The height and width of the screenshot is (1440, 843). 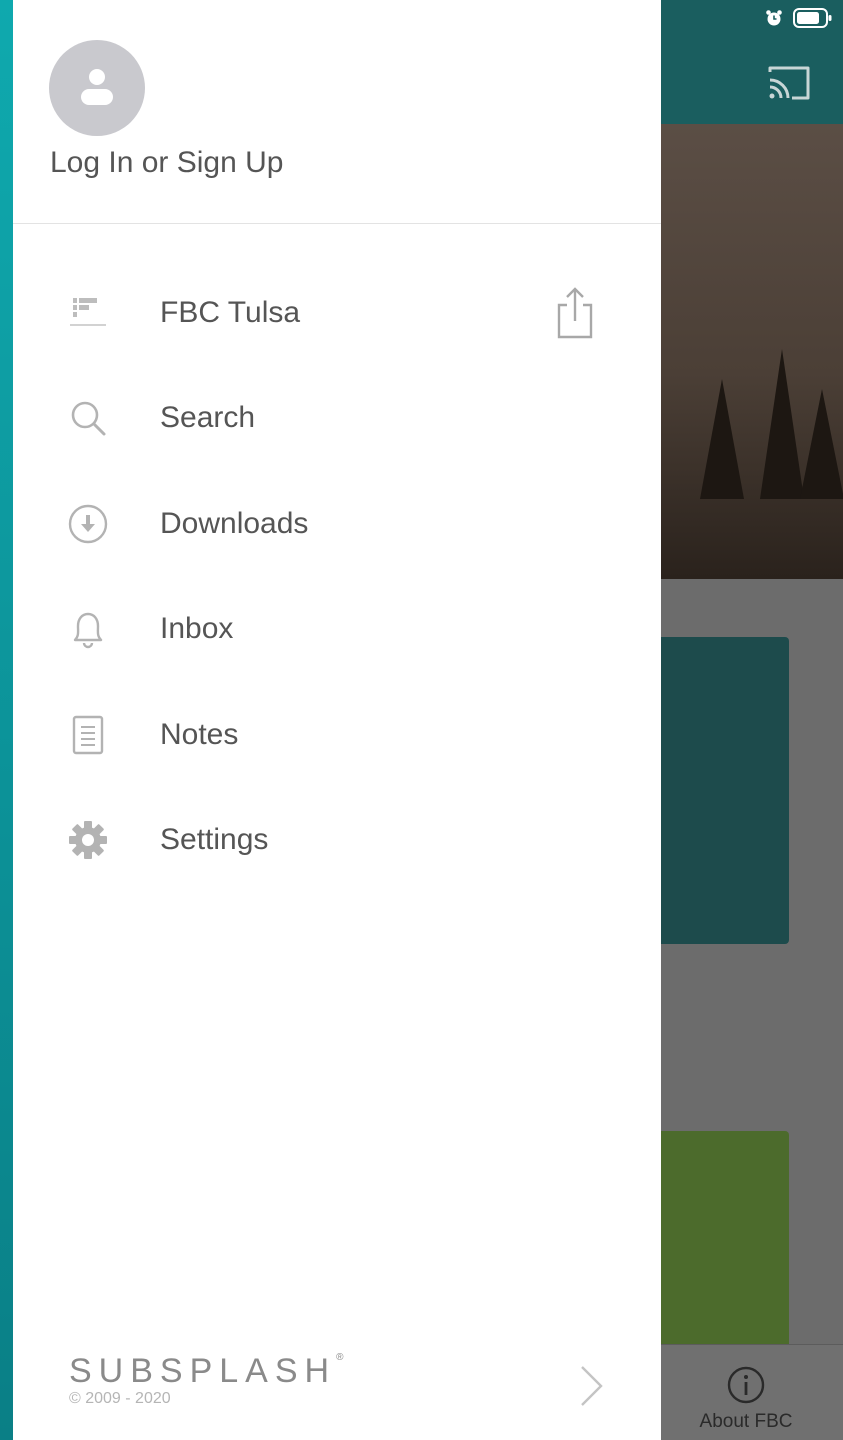 What do you see at coordinates (812, 18) in the screenshot?
I see `battery-icon` at bounding box center [812, 18].